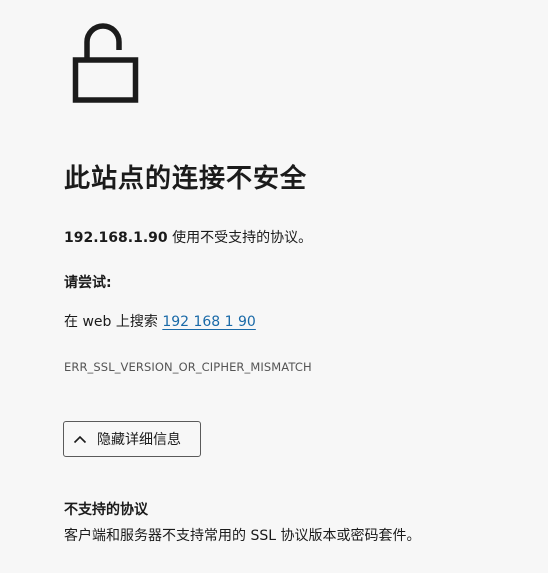 The image size is (548, 573). I want to click on hide-details-button: 隐藏详细信息, so click(132, 439).